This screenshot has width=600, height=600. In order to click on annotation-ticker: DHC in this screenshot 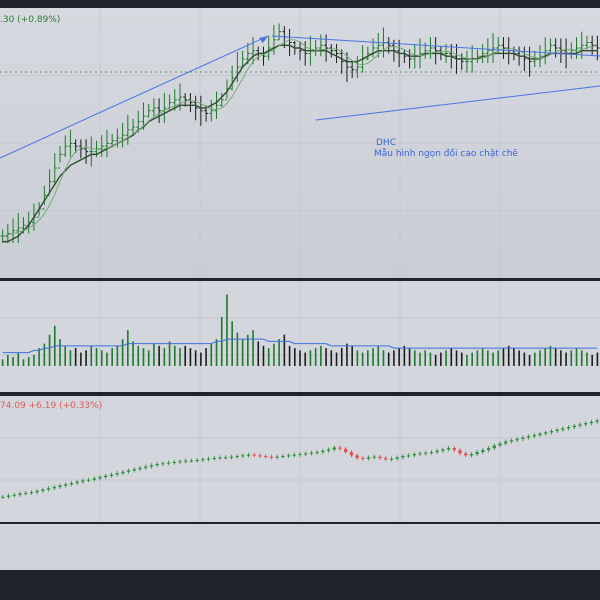, I will do `click(386, 143)`.